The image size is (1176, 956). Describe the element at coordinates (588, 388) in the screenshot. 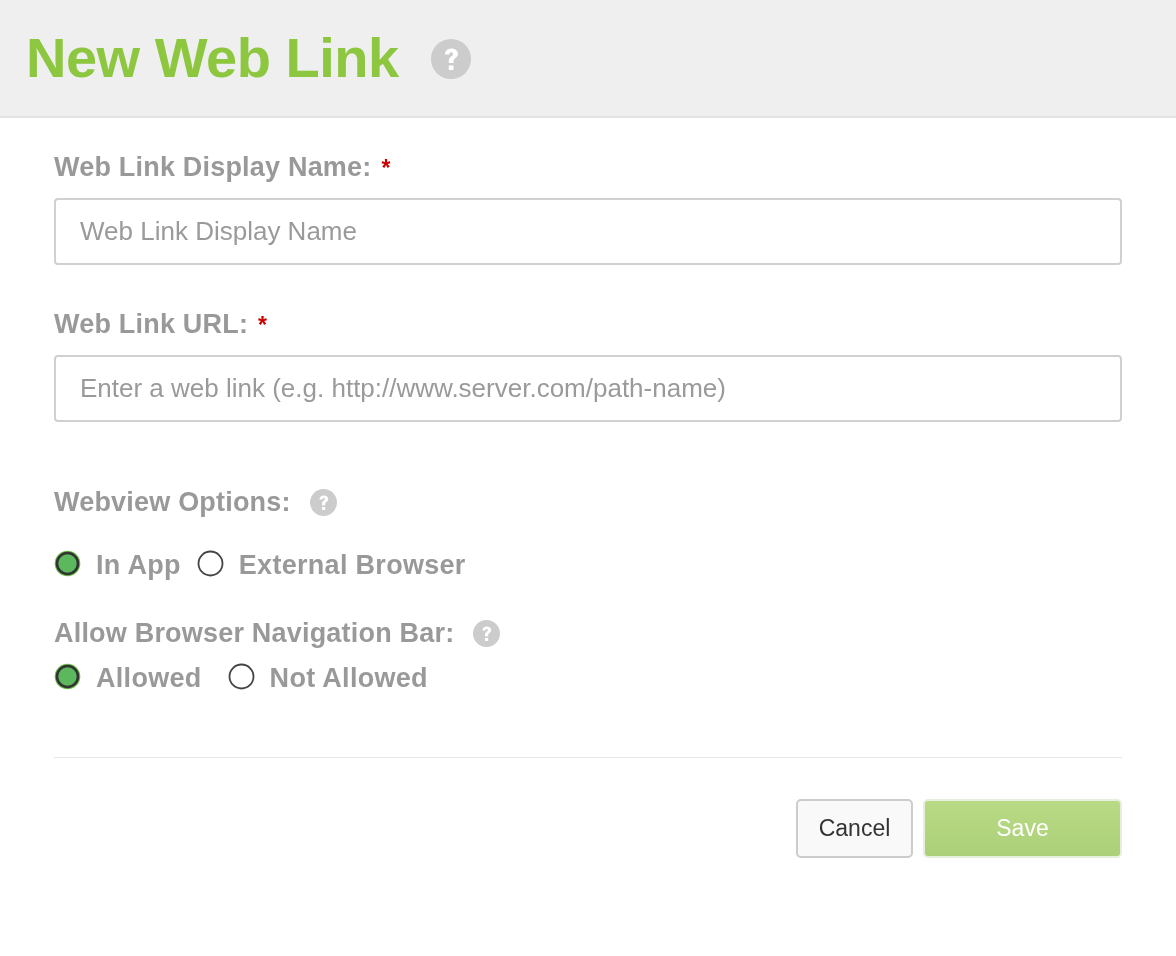

I see `text-input: Enter a web link (e.g. http://www.server.com/path-name)` at that location.